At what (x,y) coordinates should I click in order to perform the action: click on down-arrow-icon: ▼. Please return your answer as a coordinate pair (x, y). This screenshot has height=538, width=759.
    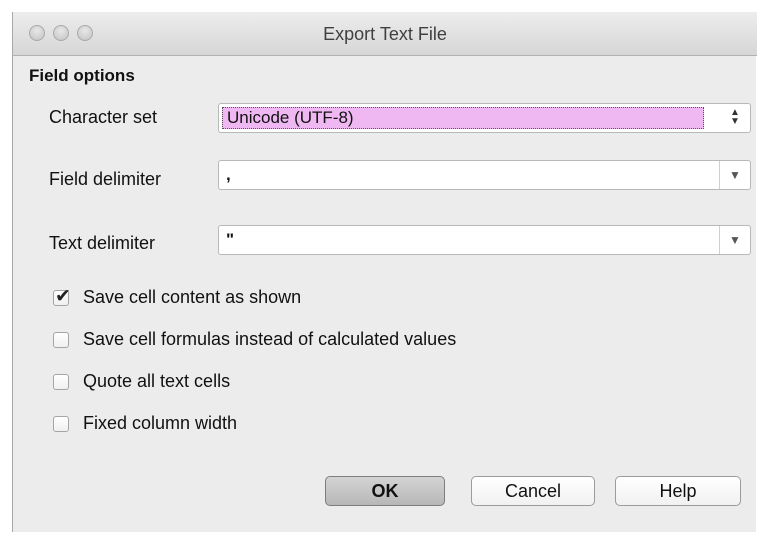
    Looking at the image, I should click on (735, 121).